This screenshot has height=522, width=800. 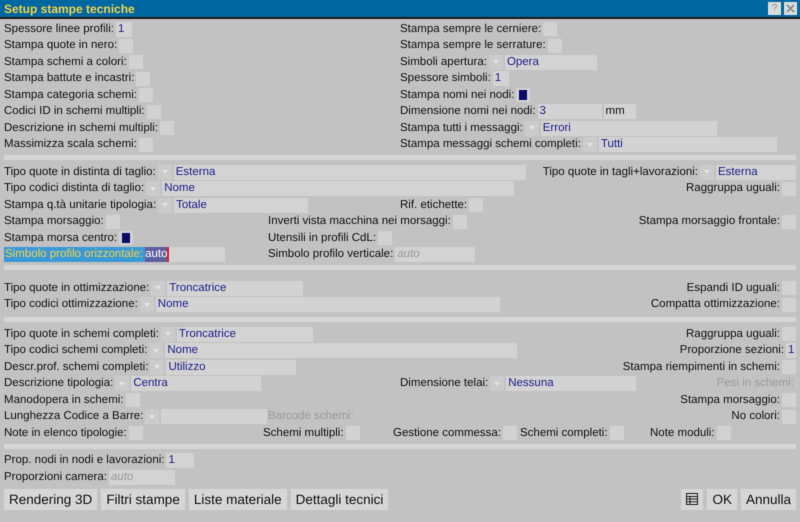 What do you see at coordinates (196, 384) in the screenshot?
I see `input-field: Centra` at bounding box center [196, 384].